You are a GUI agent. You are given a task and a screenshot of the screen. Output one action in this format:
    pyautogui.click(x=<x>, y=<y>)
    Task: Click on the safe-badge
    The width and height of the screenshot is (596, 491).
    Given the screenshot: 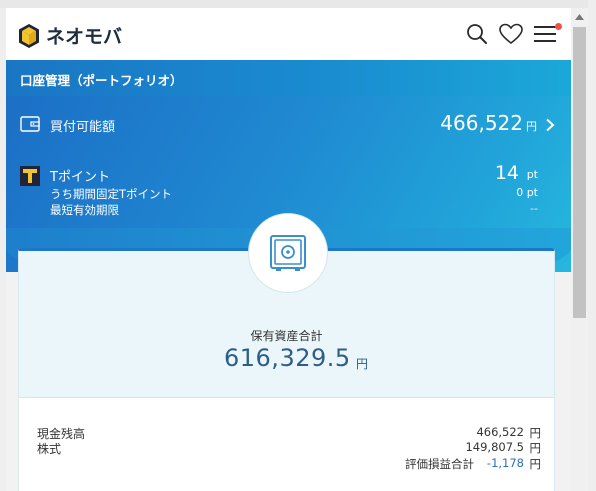 What is the action you would take?
    pyautogui.click(x=288, y=253)
    